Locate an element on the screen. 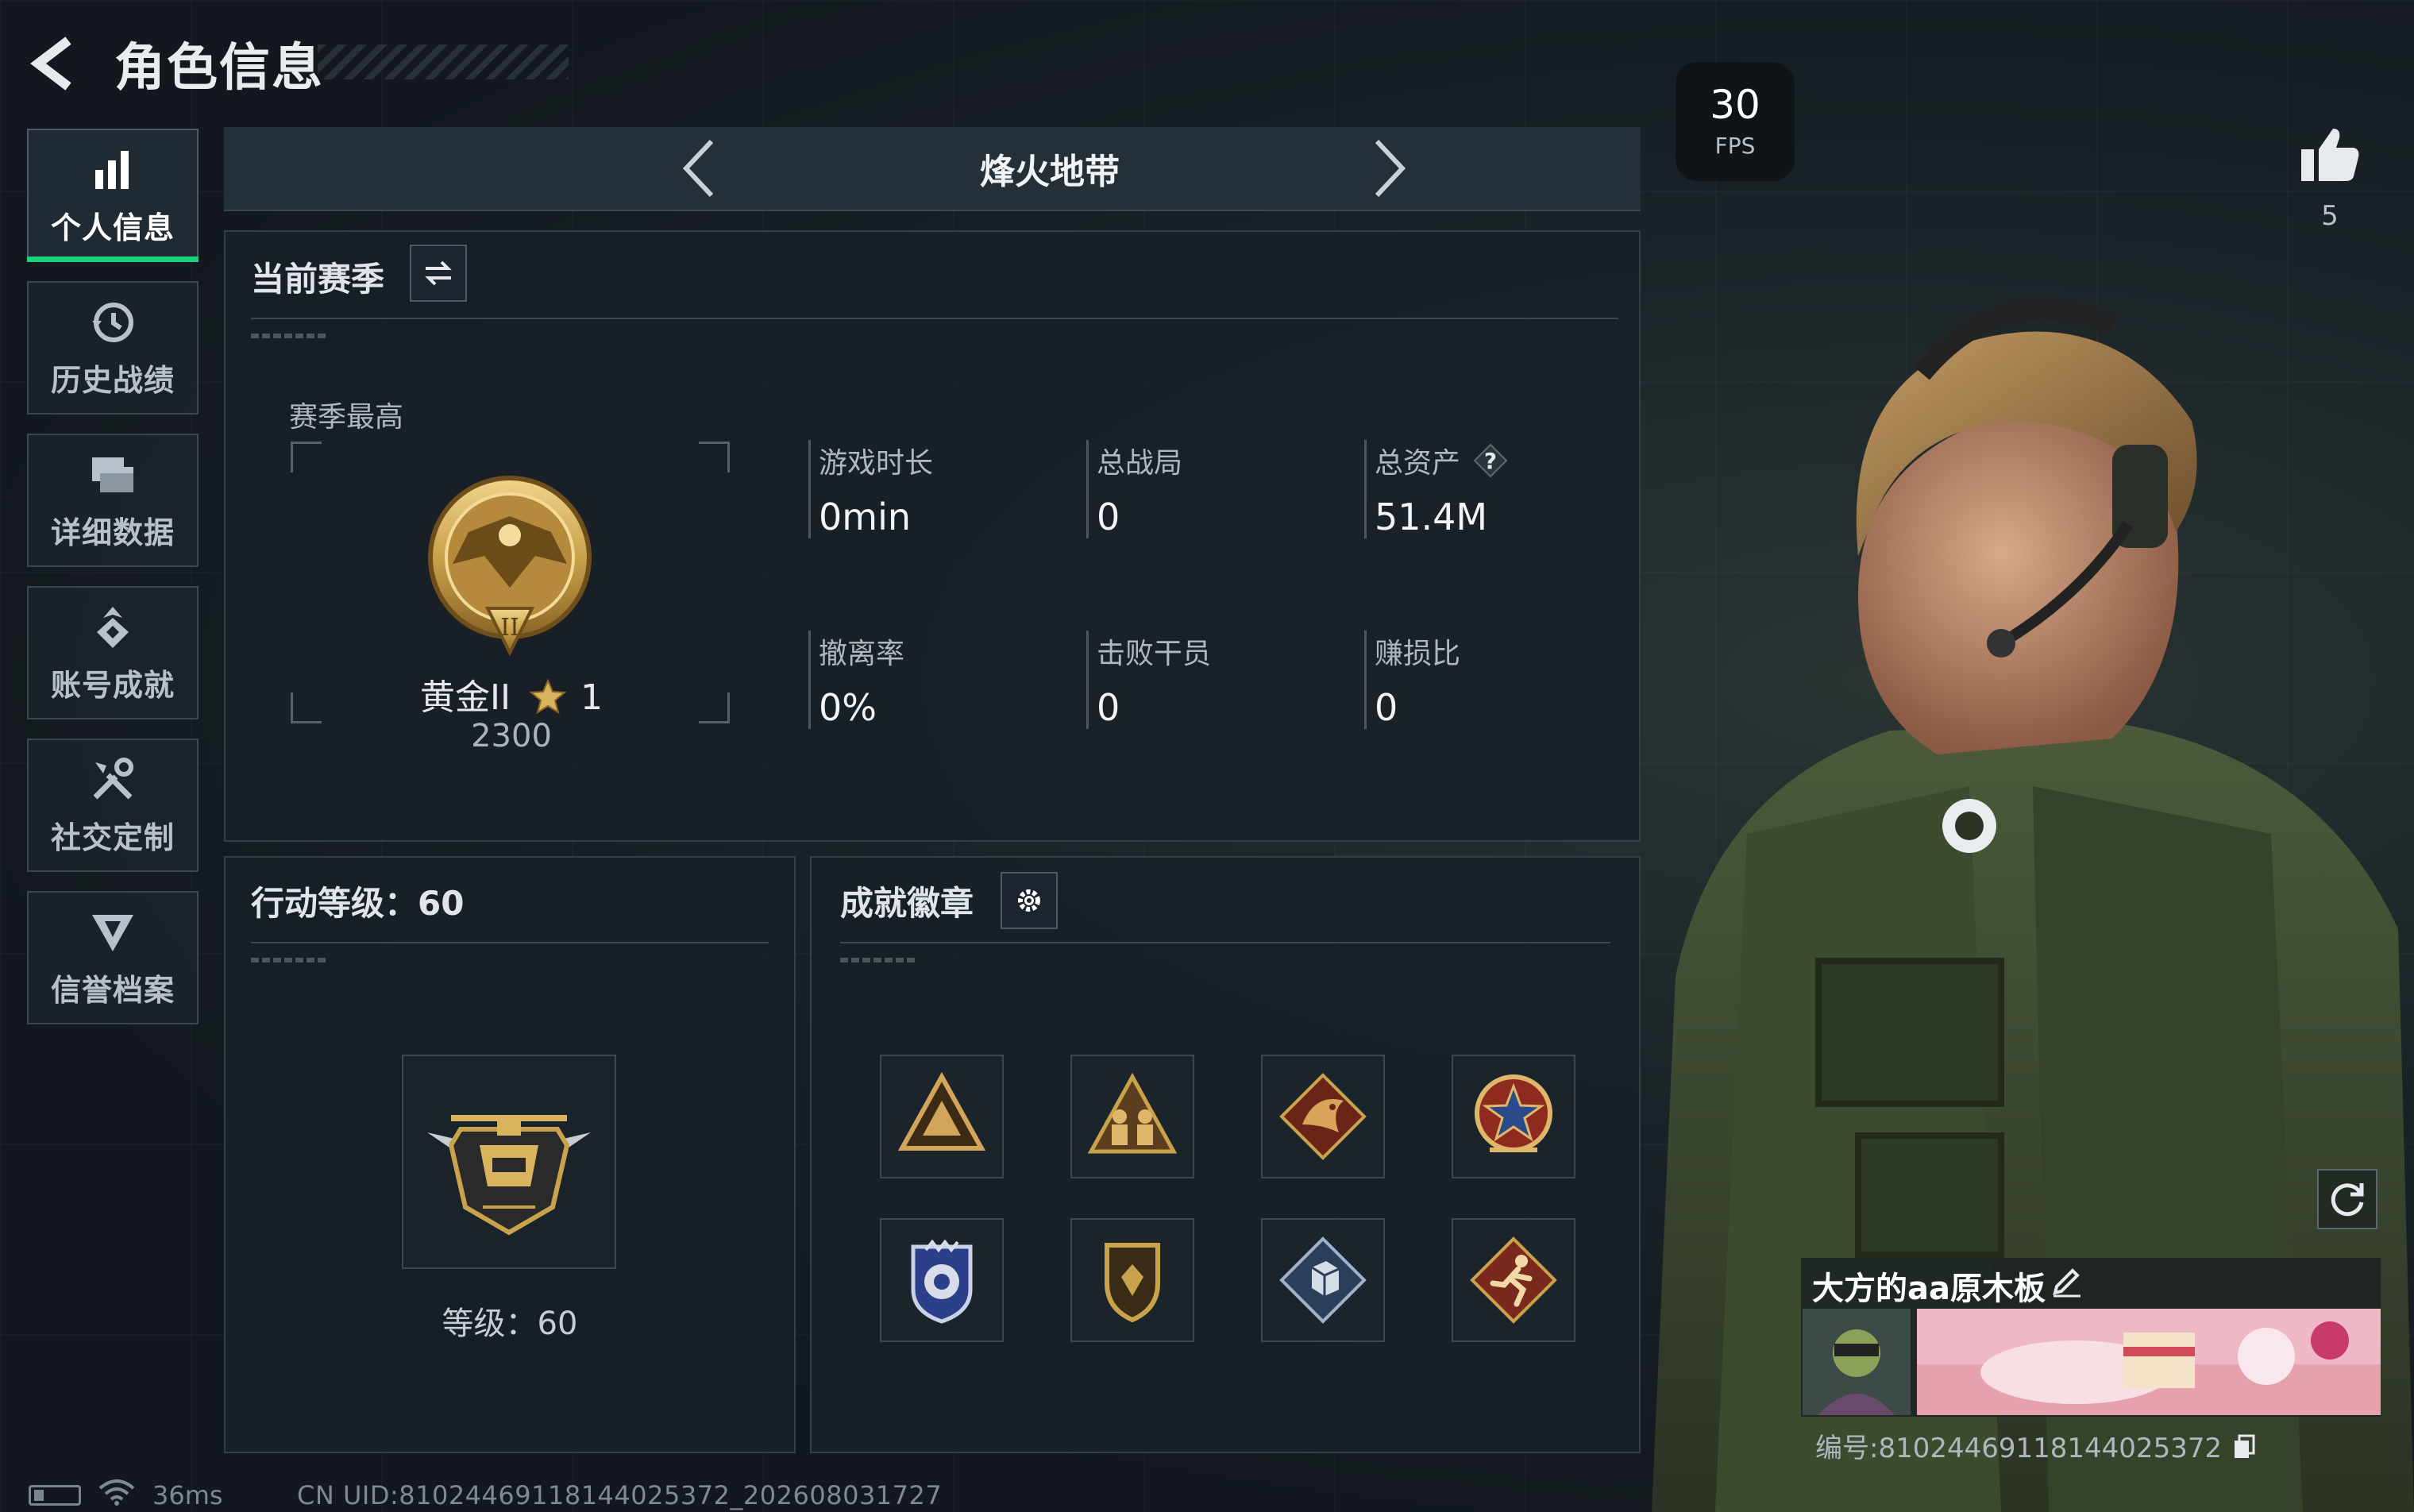 The height and width of the screenshot is (1512, 2414). nav-item-detailed-data: 详细数据 is located at coordinates (113, 500).